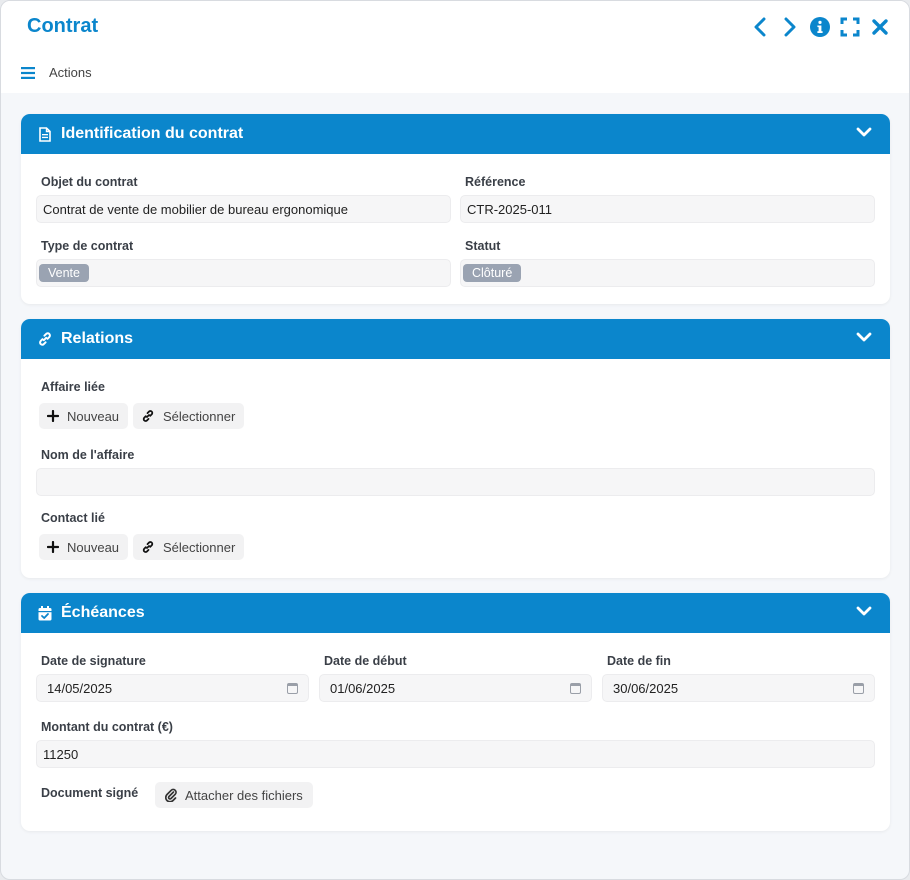  What do you see at coordinates (455, 482) in the screenshot?
I see `nom-affaire-field` at bounding box center [455, 482].